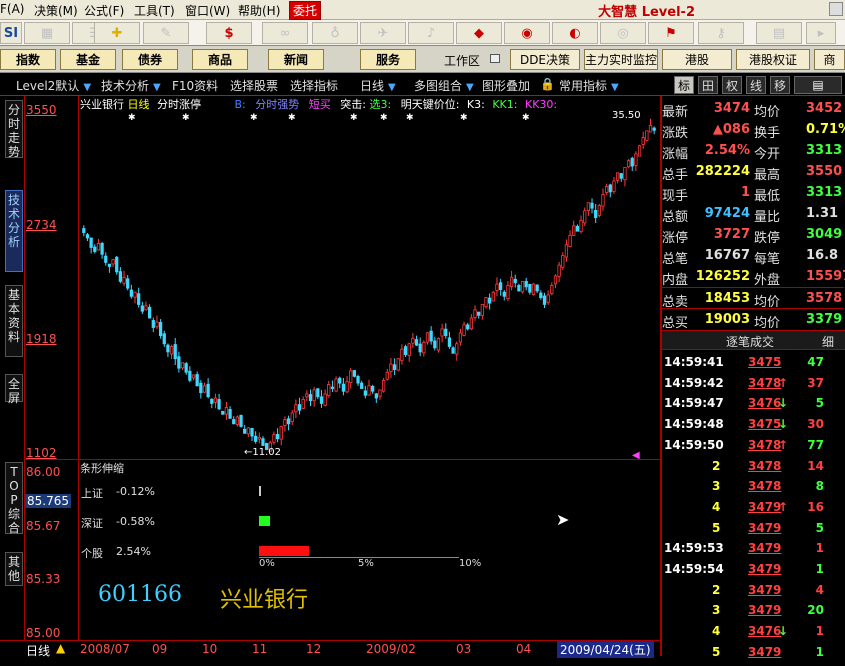  Describe the element at coordinates (583, 86) in the screenshot. I see `sub-item-label: 常用指标` at that location.